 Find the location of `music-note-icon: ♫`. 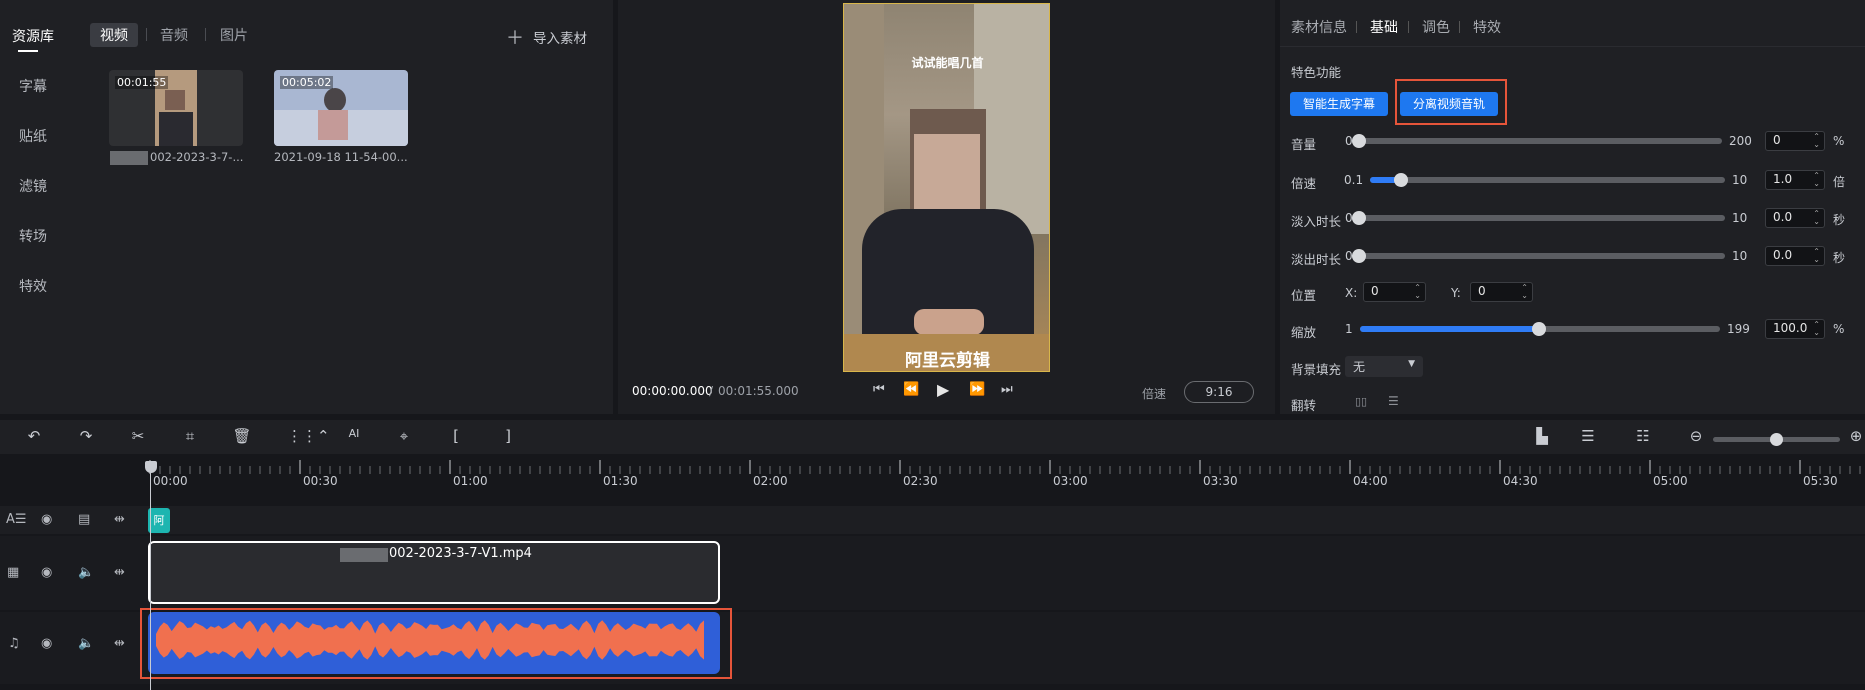

music-note-icon: ♫ is located at coordinates (14, 643).